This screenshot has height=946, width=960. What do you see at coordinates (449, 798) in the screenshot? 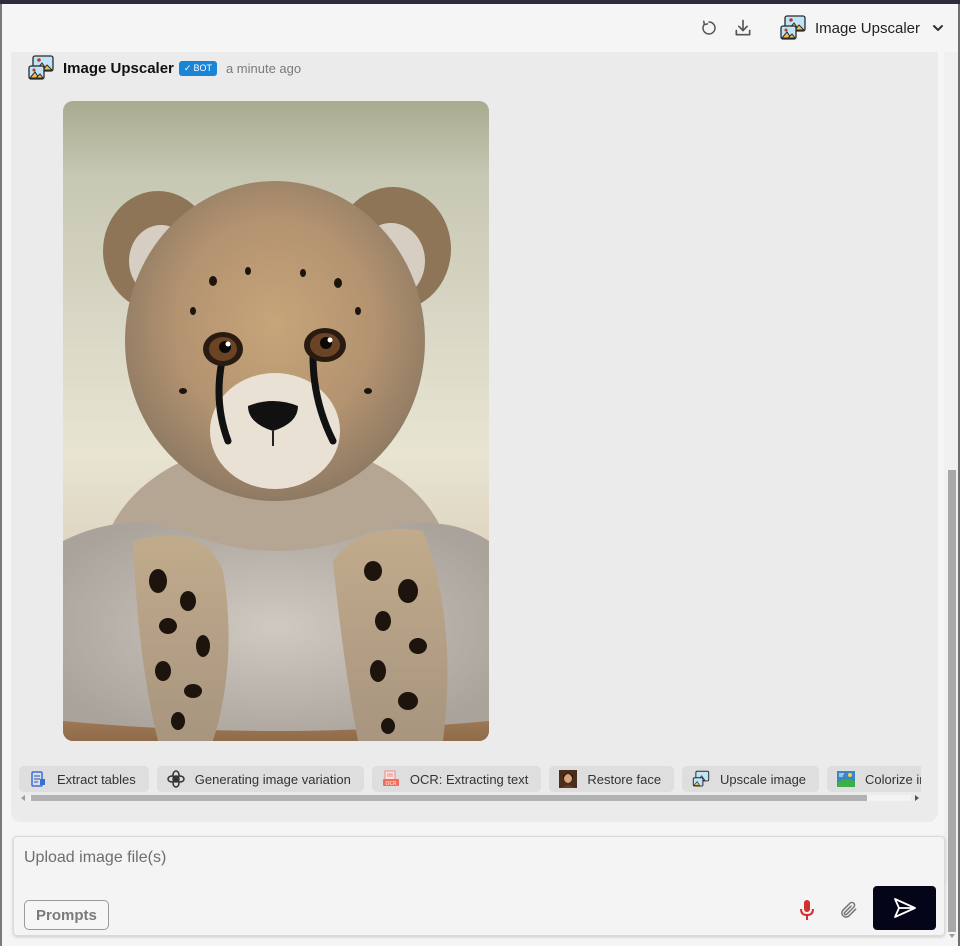
I see `scrollbar-thumb` at bounding box center [449, 798].